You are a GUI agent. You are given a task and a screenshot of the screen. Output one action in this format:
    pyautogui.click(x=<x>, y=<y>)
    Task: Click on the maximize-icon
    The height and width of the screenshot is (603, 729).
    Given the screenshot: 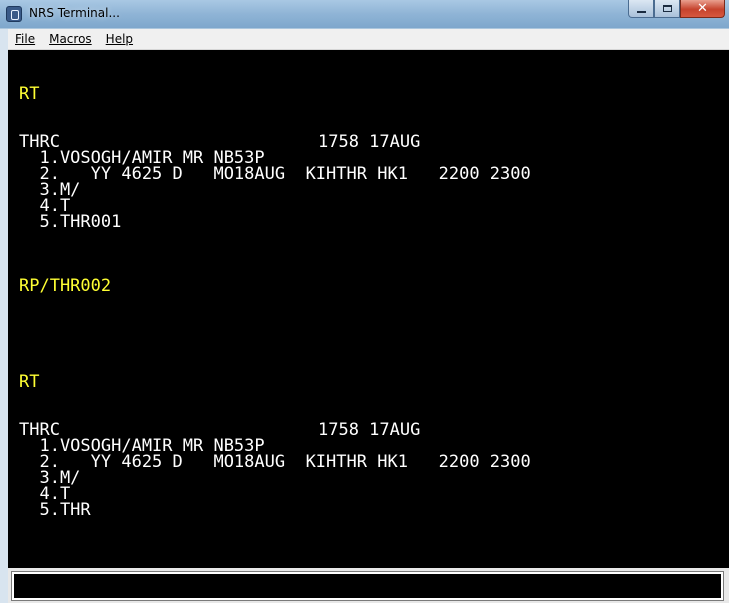 What is the action you would take?
    pyautogui.click(x=667, y=8)
    